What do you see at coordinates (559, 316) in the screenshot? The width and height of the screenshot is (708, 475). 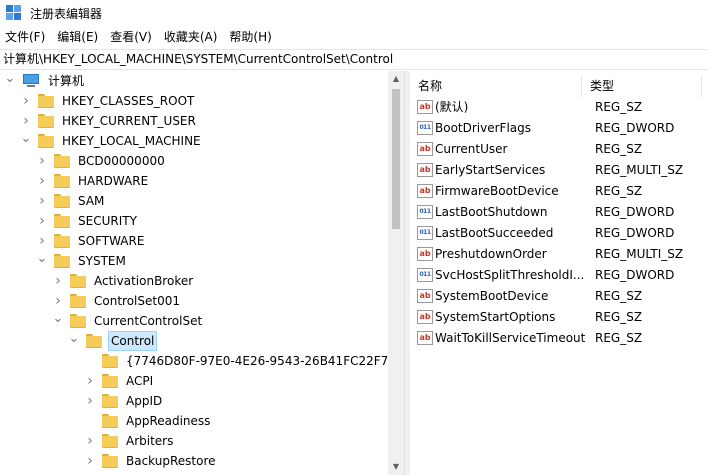 I see `value-row: ab SystemStartOptions REG_SZ` at bounding box center [559, 316].